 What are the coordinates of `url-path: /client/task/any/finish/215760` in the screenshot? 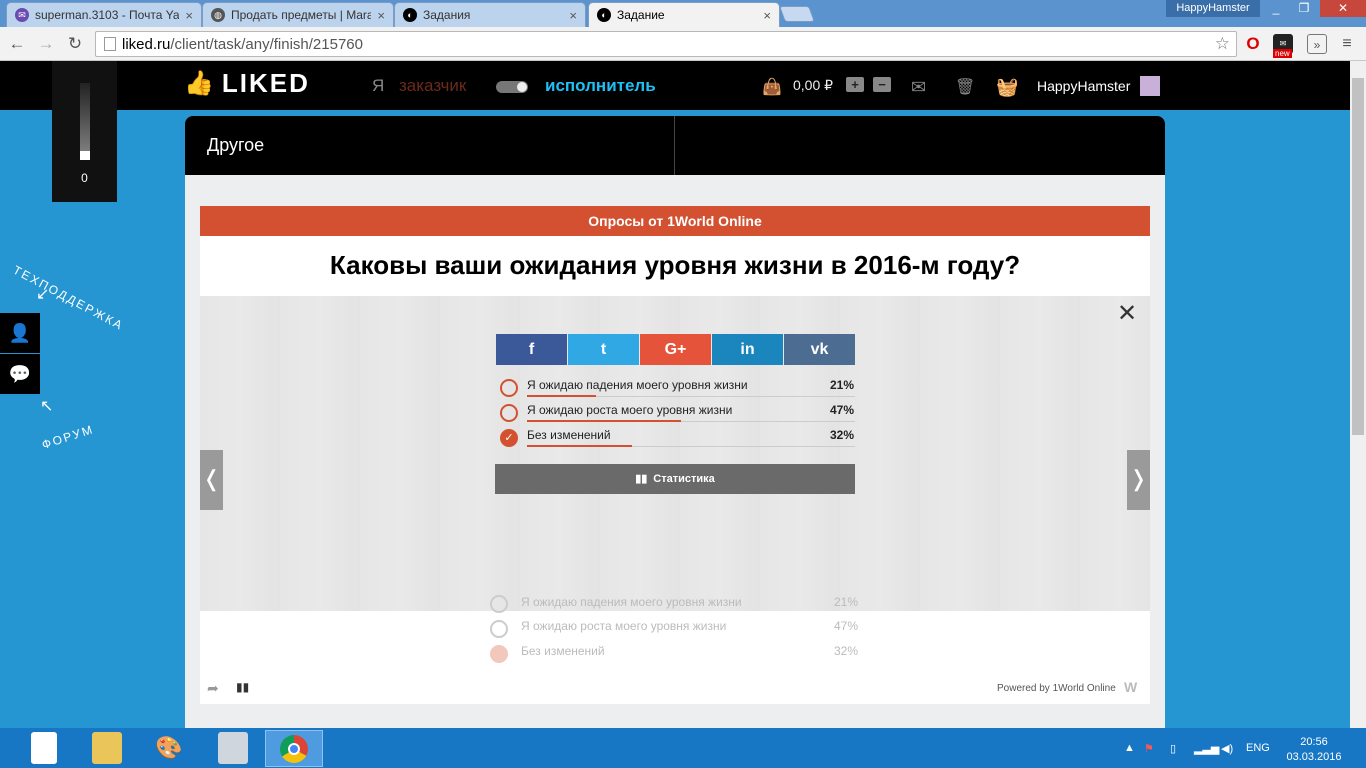 It's located at (266, 44).